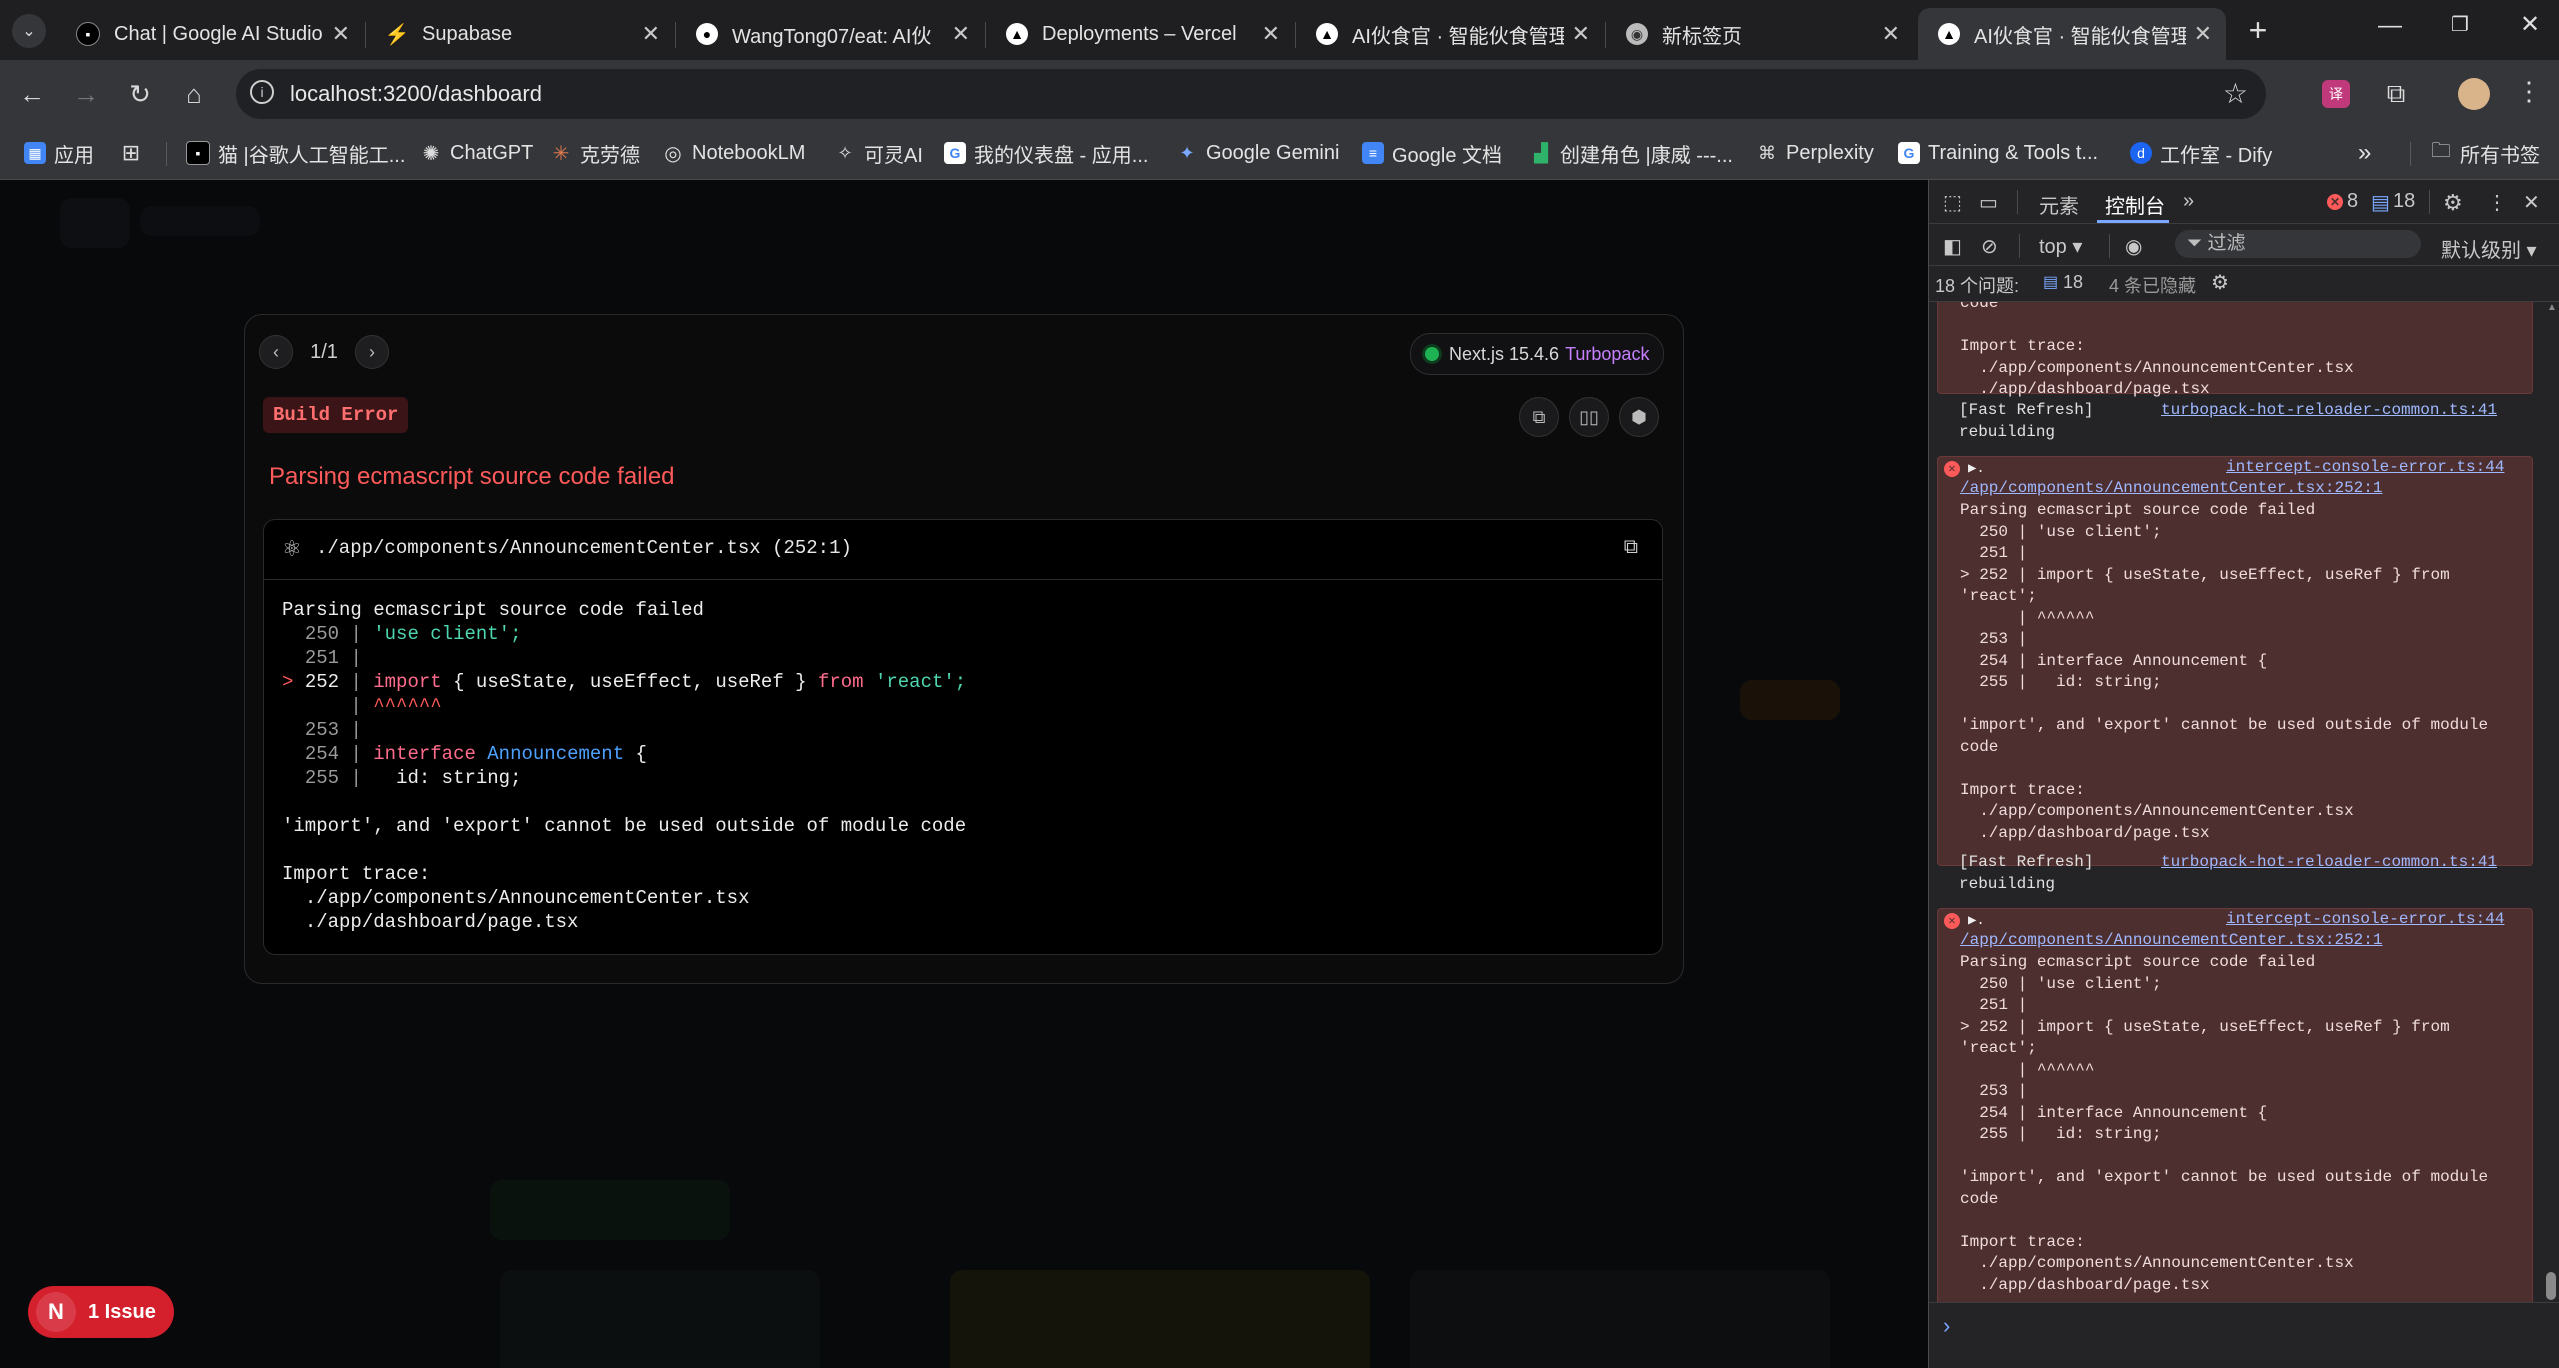 Image resolution: width=2559 pixels, height=1368 pixels. What do you see at coordinates (1450, 34) in the screenshot?
I see `tab-ai-food-1: ▲ AI伙食官 · 智能伙食管理 ✕` at bounding box center [1450, 34].